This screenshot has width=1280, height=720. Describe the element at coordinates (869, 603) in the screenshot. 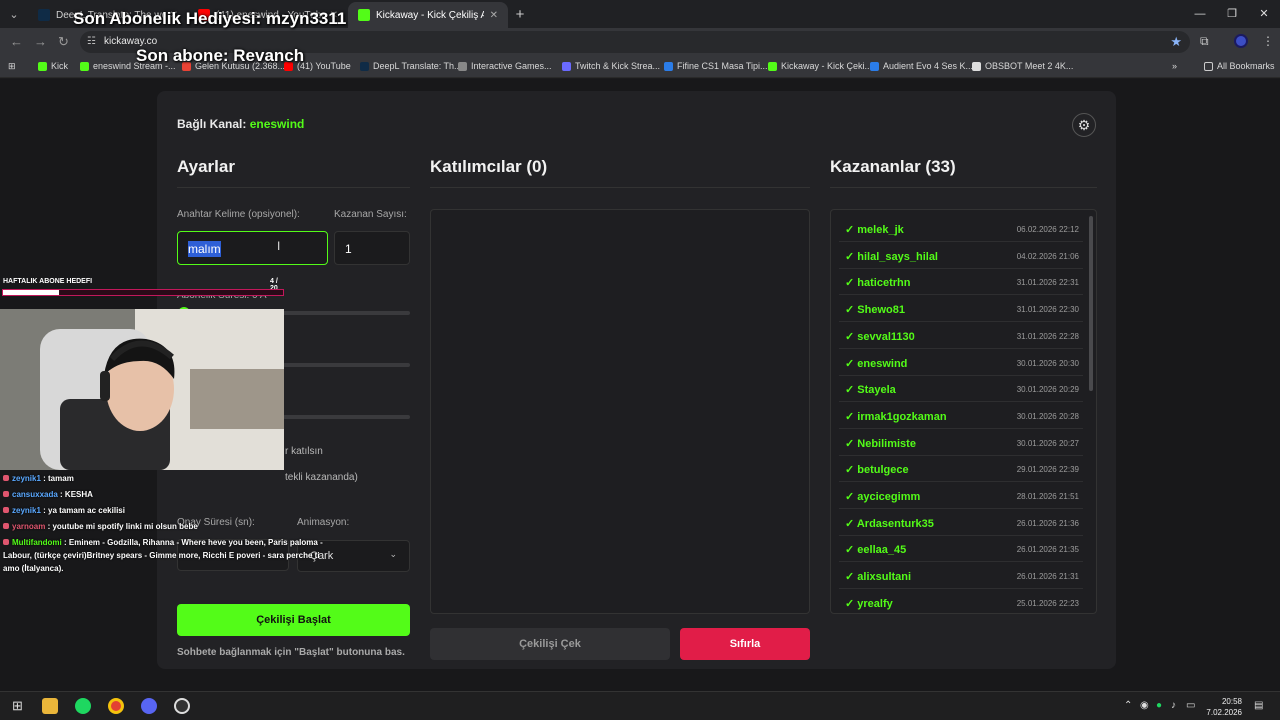

I see `winner-name: ✓ yrealfy` at that location.